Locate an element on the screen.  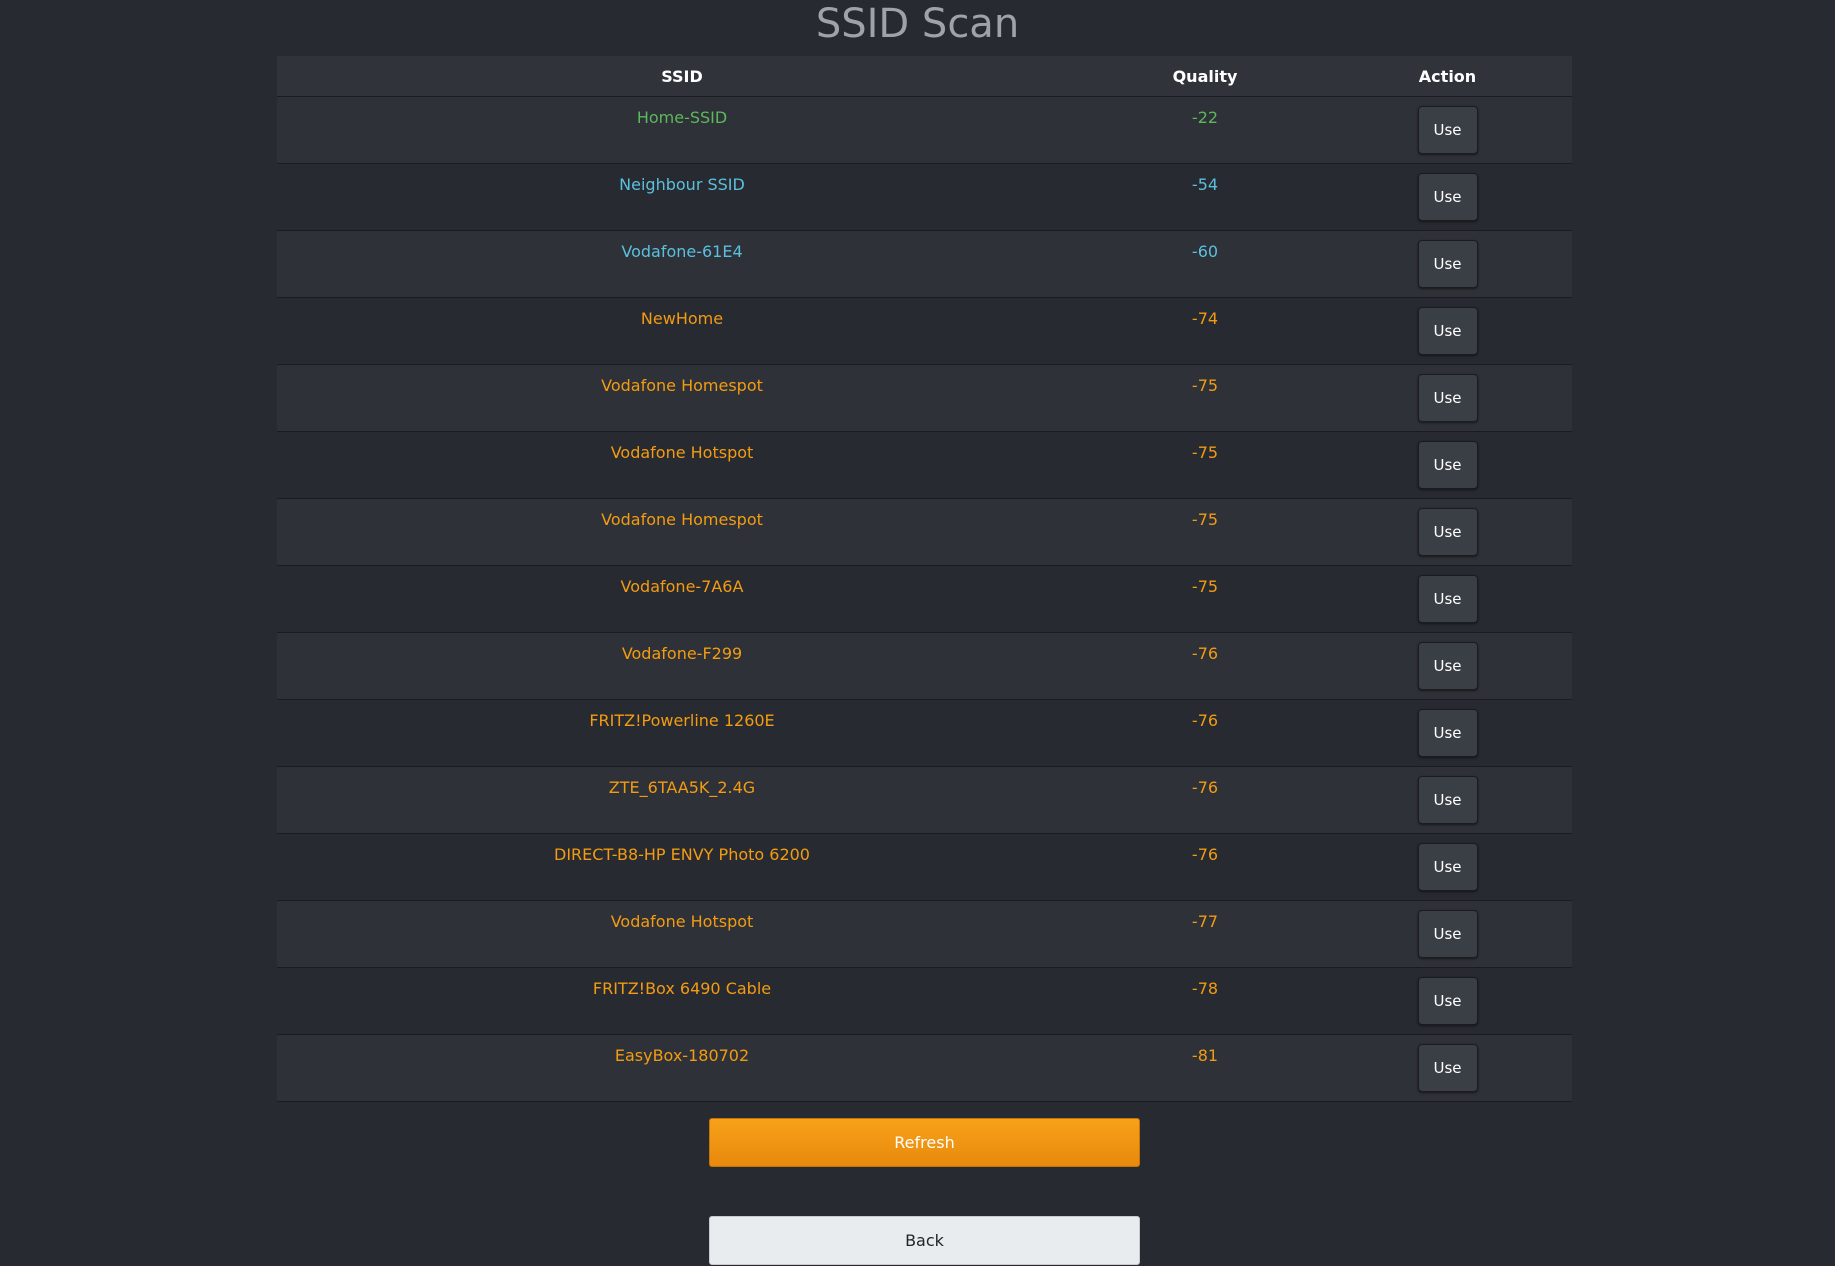
ssid-cell: DIRECT-B8-HP ENVY Photo 6200 is located at coordinates (682, 854).